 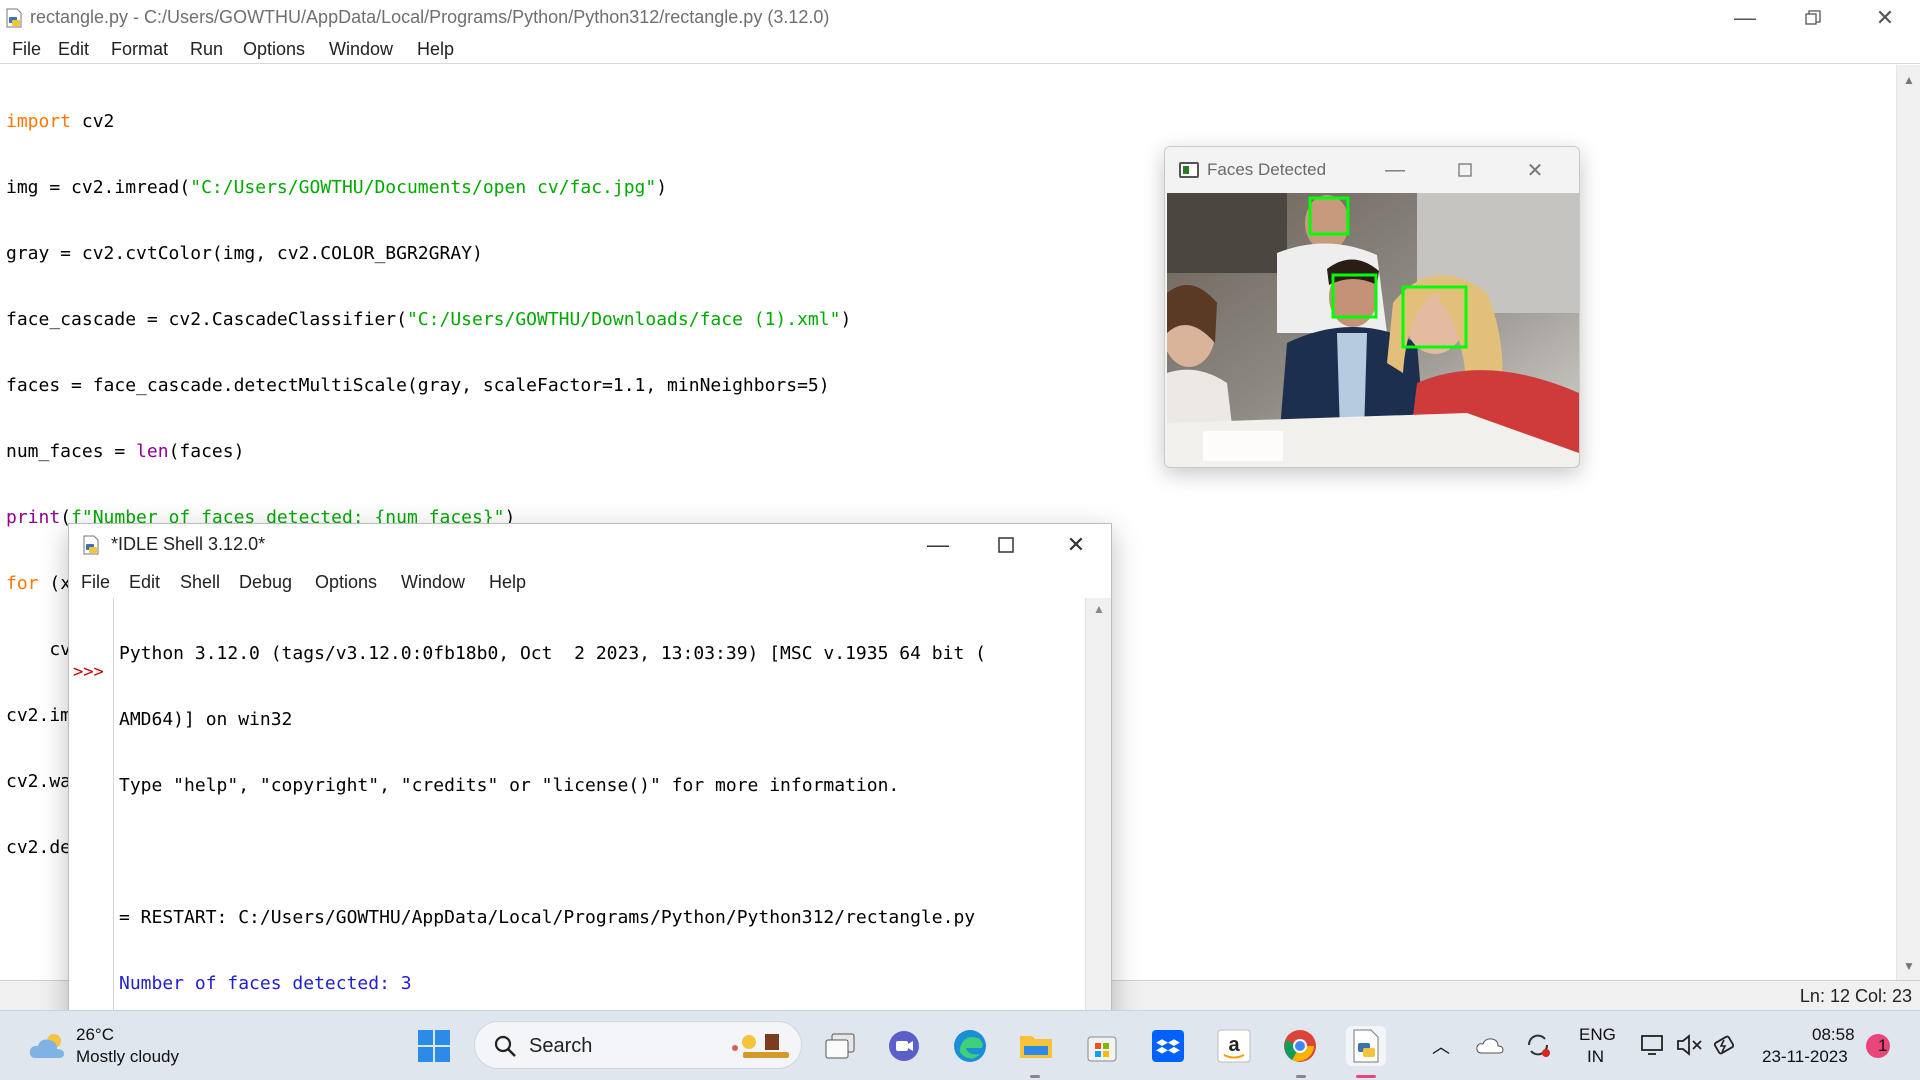 I want to click on weather-condition: Mostly cloudy, so click(x=127, y=1056).